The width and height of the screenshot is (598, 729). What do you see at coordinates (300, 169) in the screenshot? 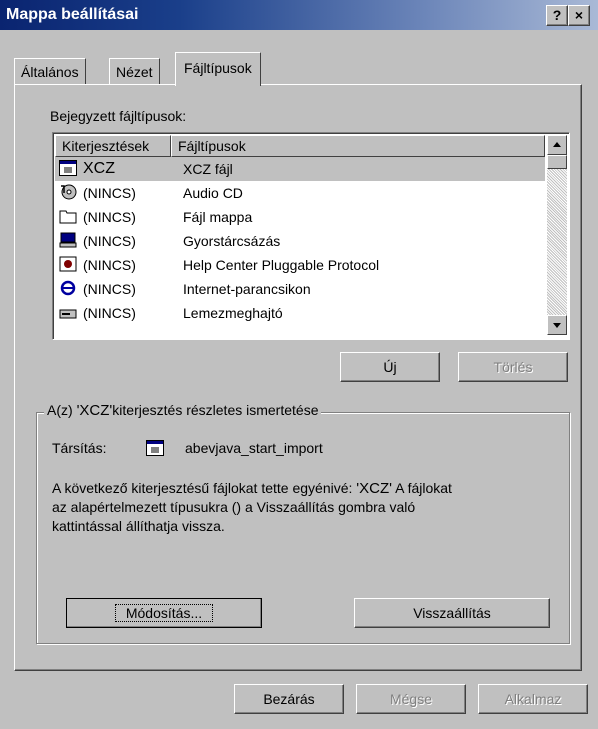
I see `list-row-xcz: XCZ XCZ fájl` at bounding box center [300, 169].